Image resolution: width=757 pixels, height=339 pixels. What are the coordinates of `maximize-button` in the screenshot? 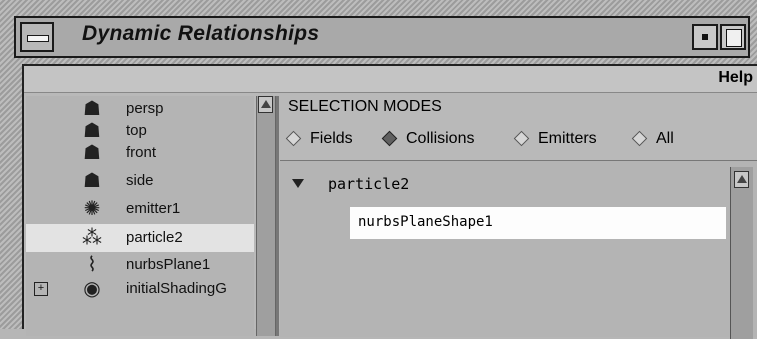 It's located at (733, 37).